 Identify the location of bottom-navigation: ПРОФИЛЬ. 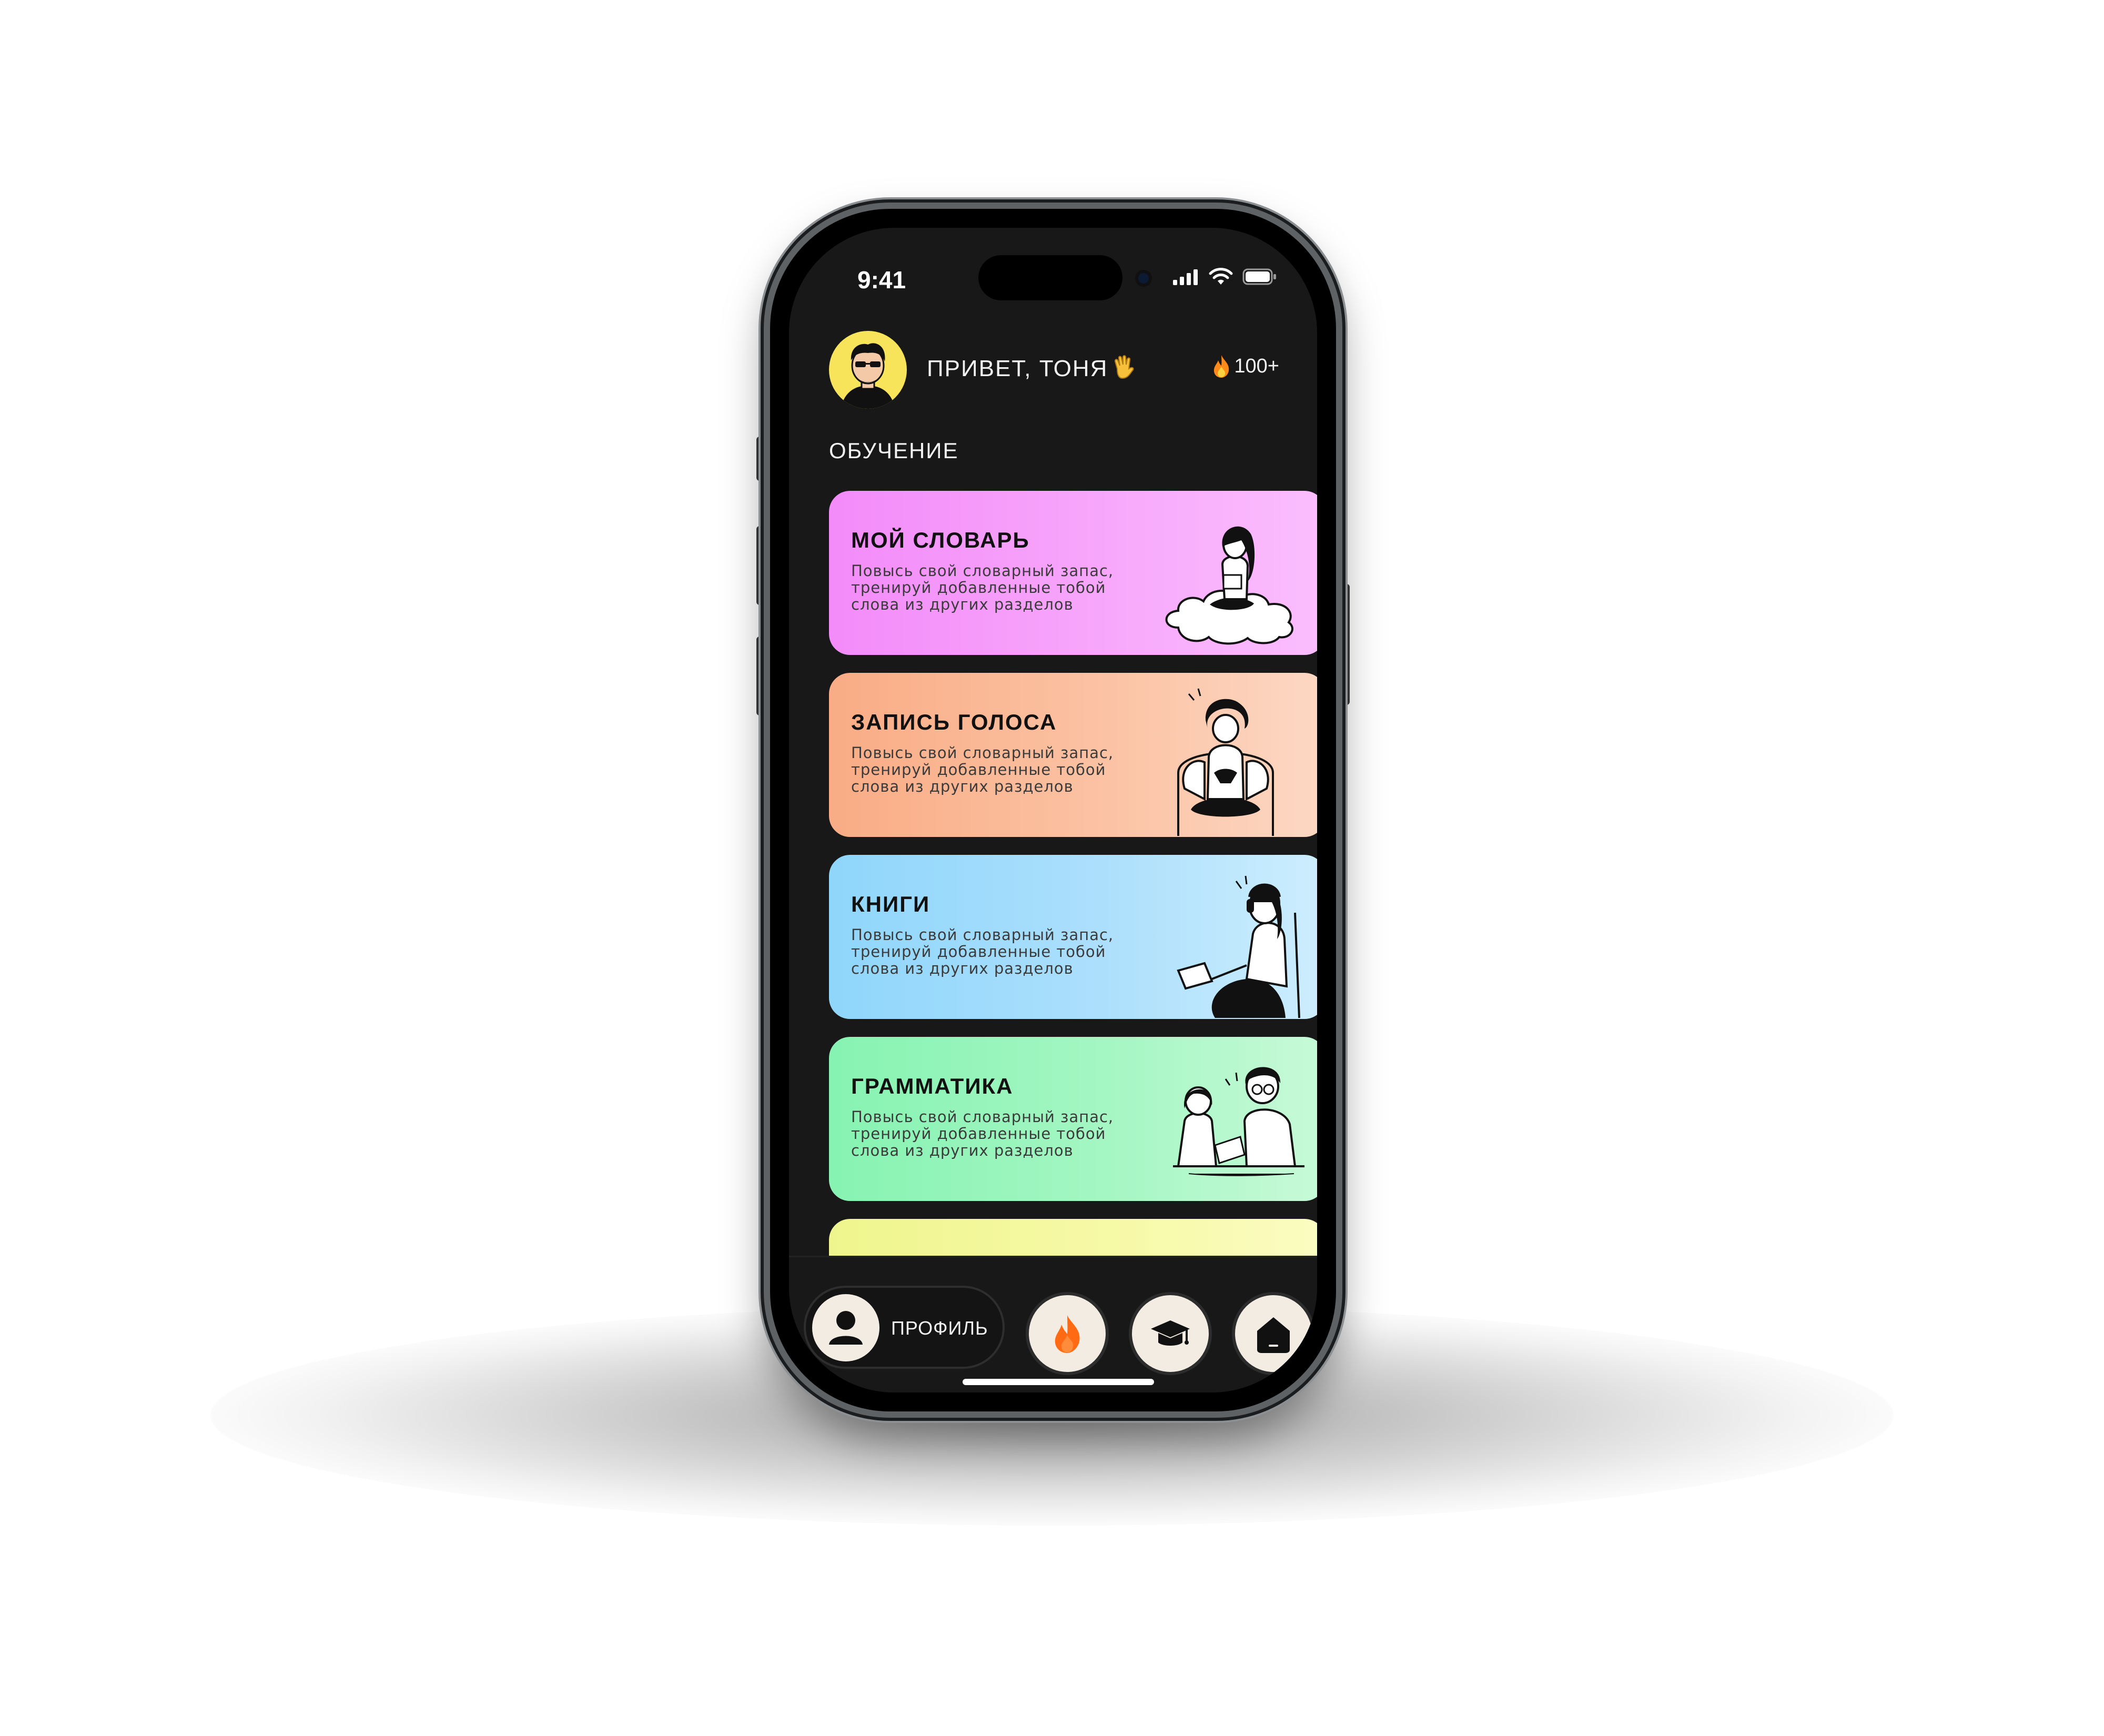
(1053, 1324).